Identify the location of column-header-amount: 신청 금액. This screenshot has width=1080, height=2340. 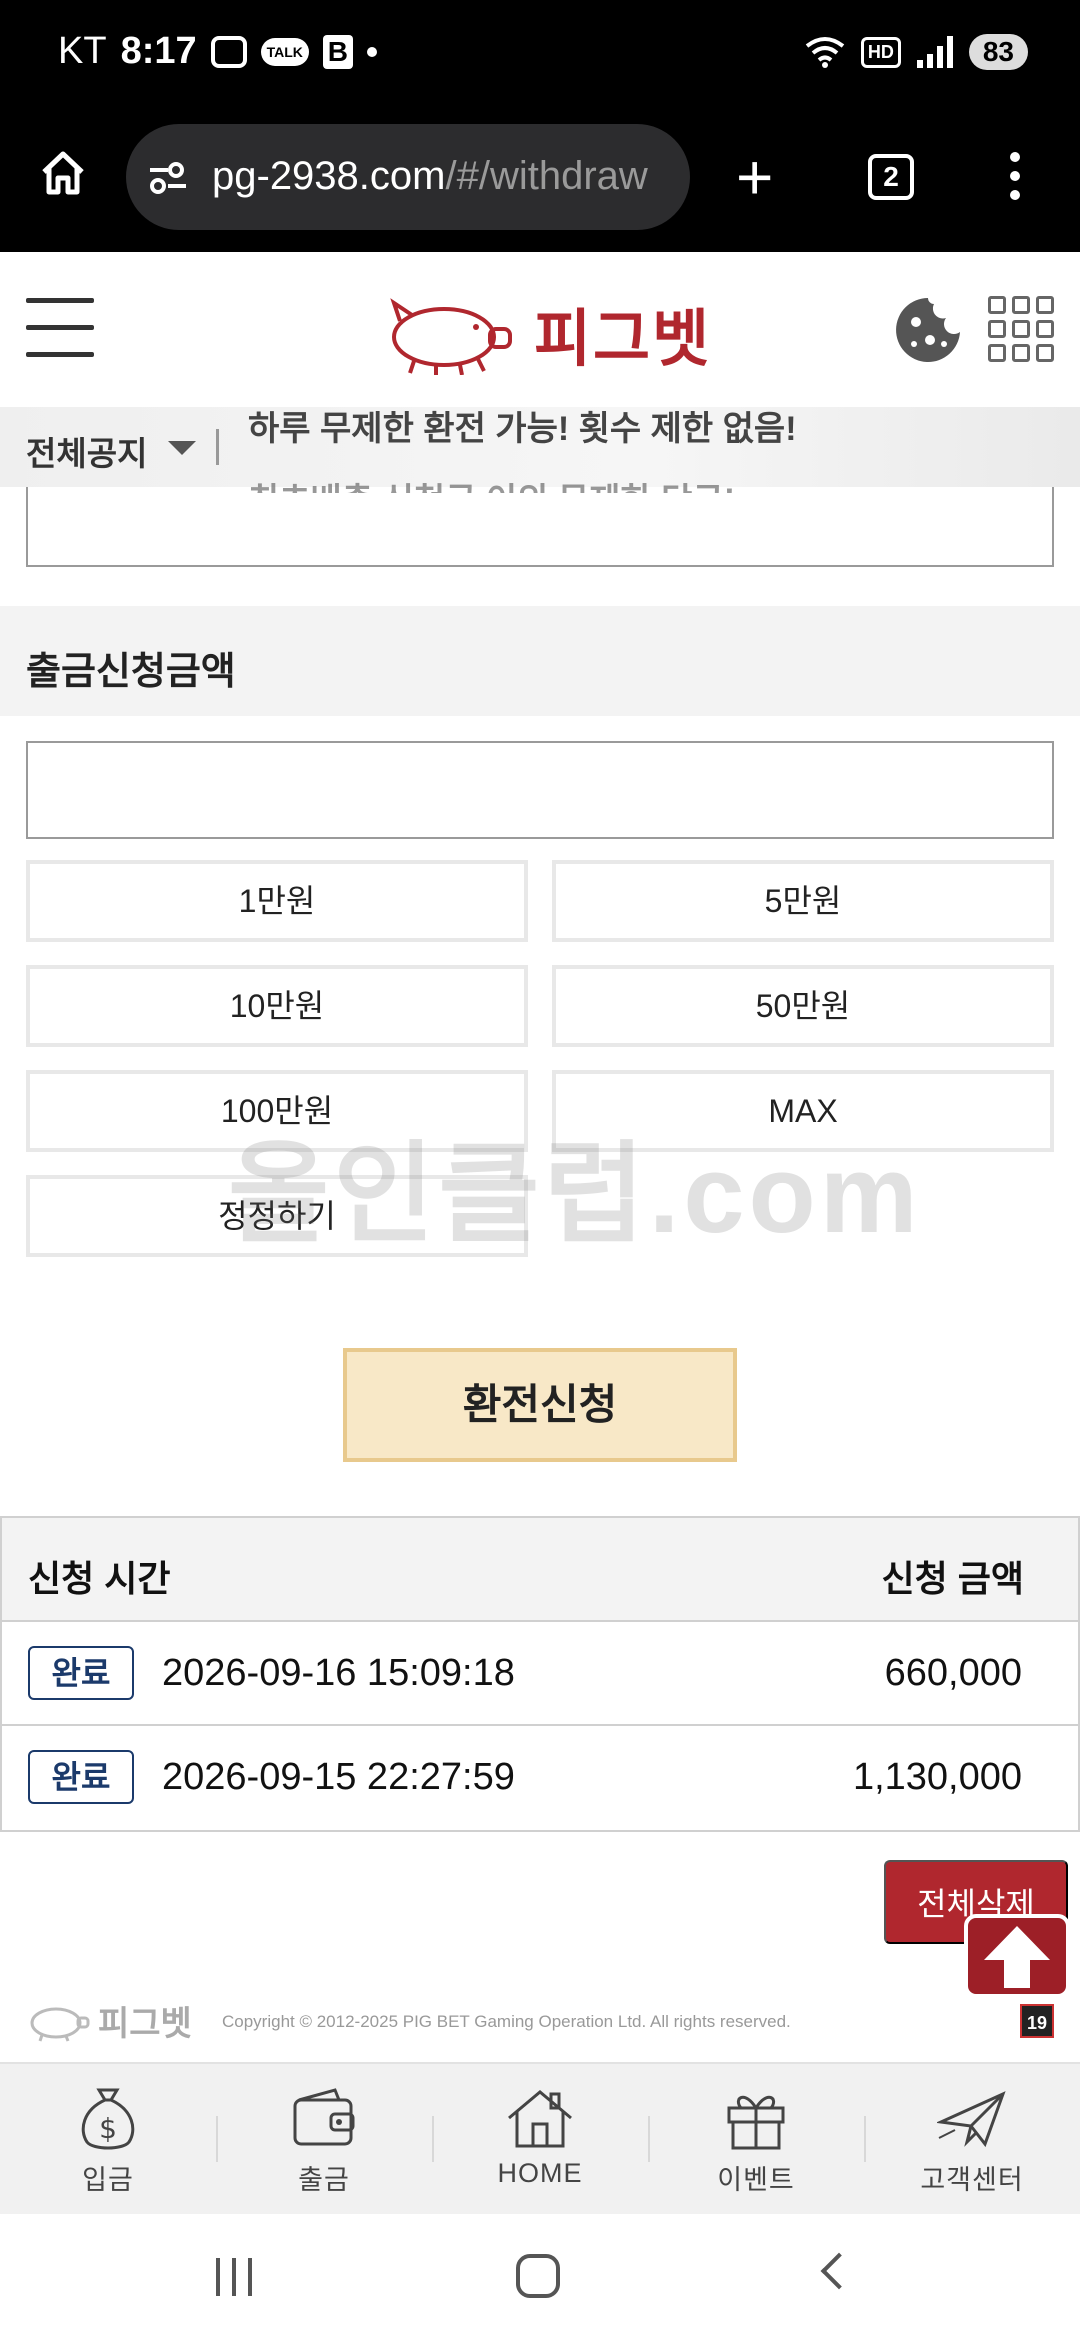
(952, 1578).